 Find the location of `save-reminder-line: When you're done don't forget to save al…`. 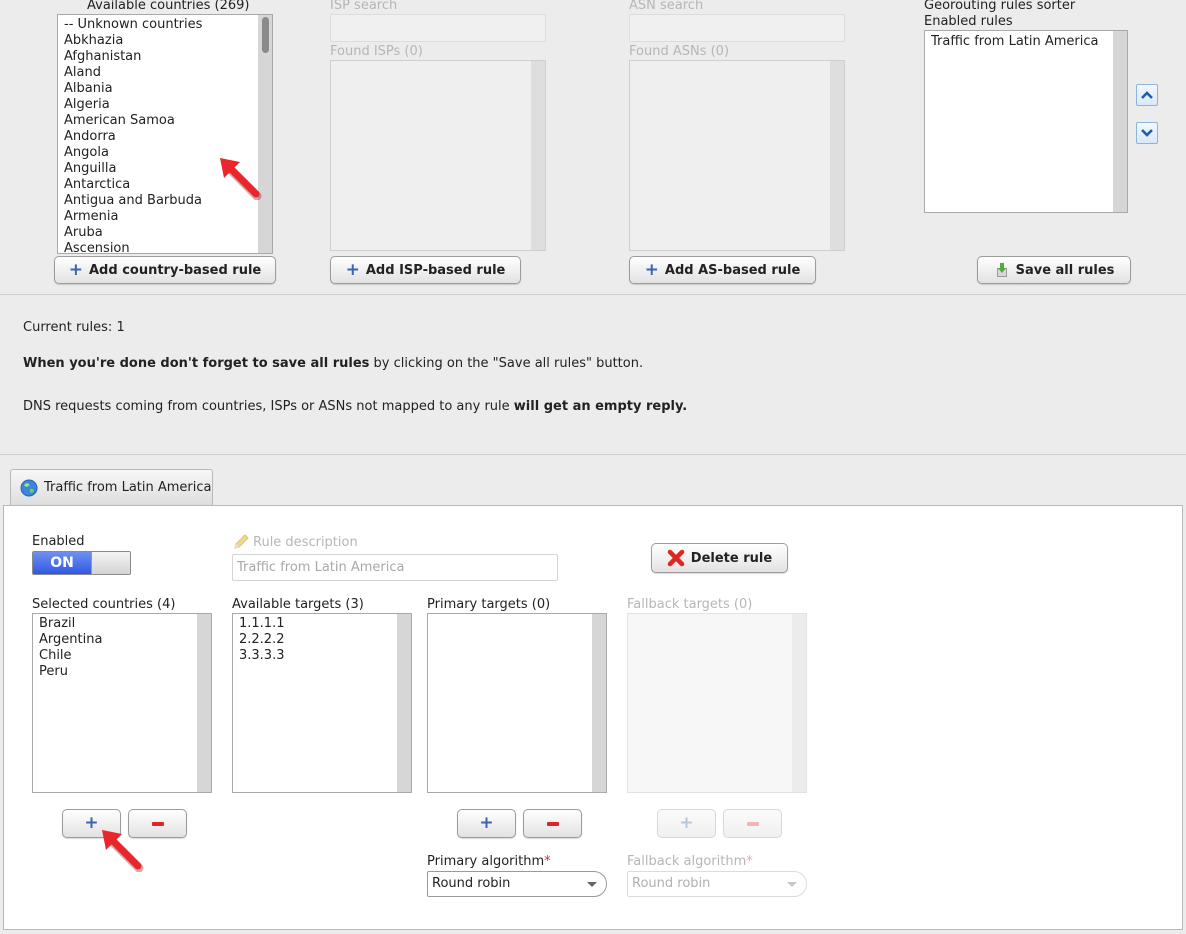

save-reminder-line: When you're done don't forget to save al… is located at coordinates (333, 363).